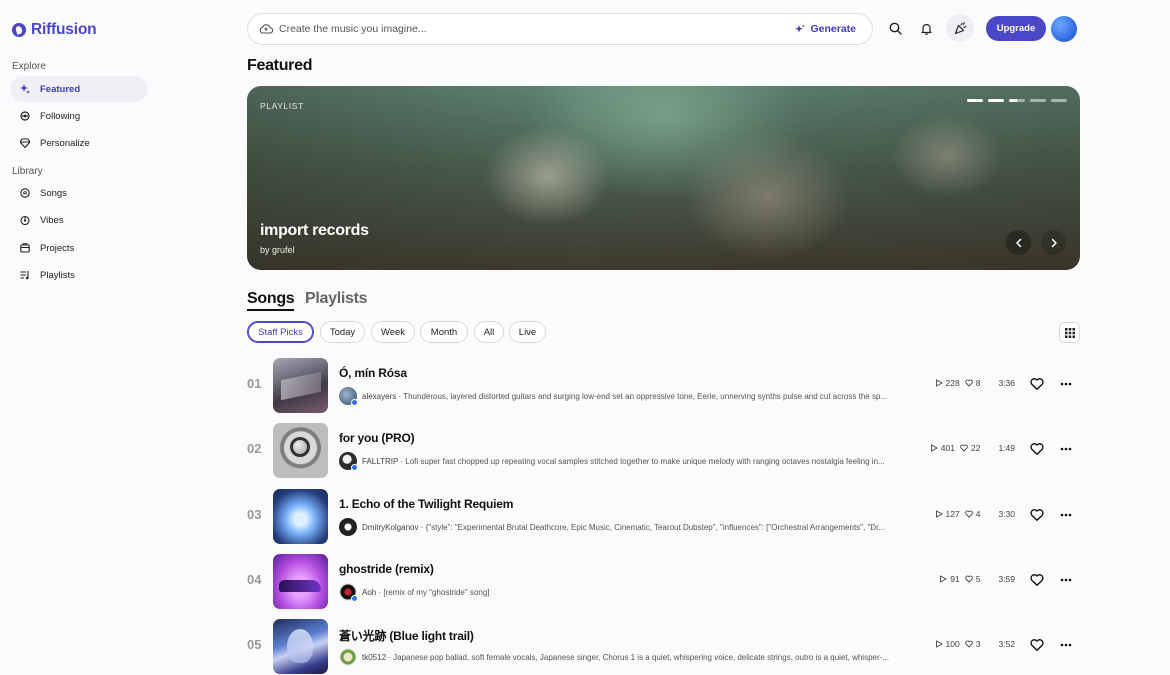  What do you see at coordinates (25, 193) in the screenshot?
I see `music-note-icon` at bounding box center [25, 193].